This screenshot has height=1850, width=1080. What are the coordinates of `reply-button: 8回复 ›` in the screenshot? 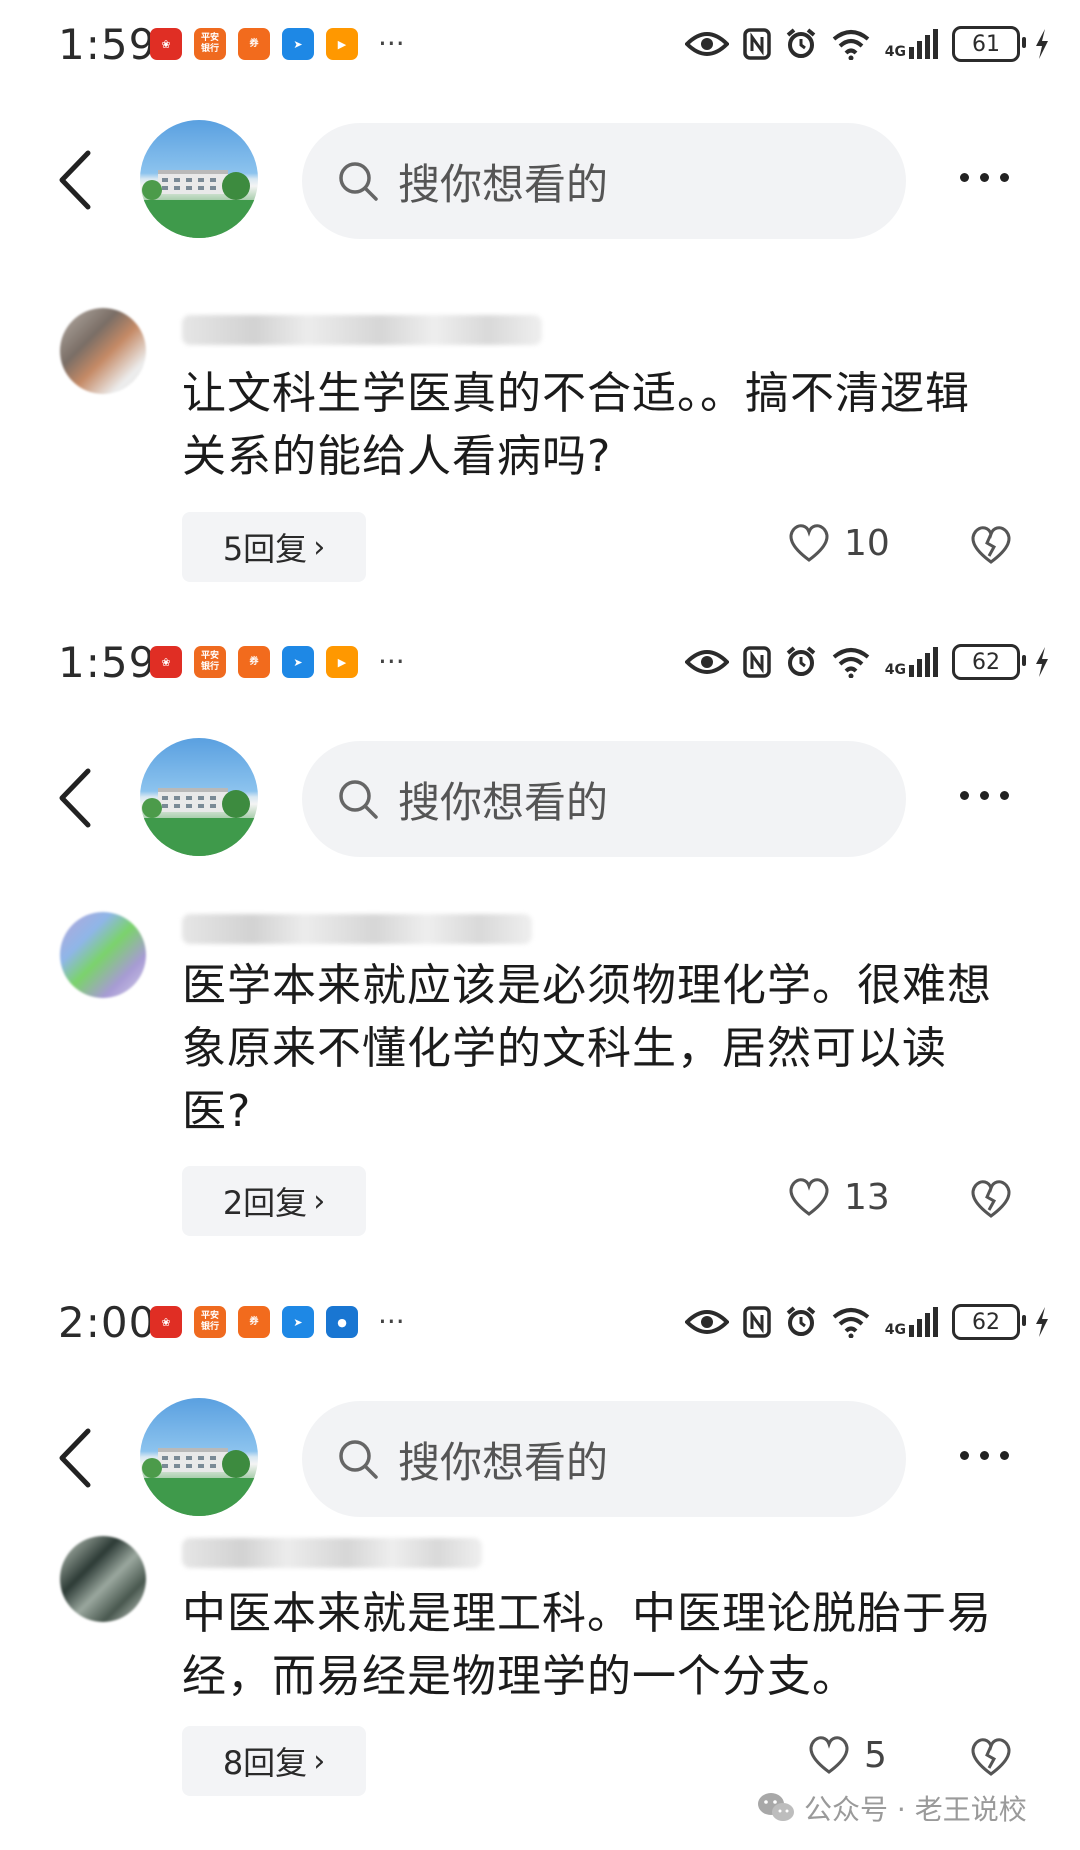 It's located at (274, 1761).